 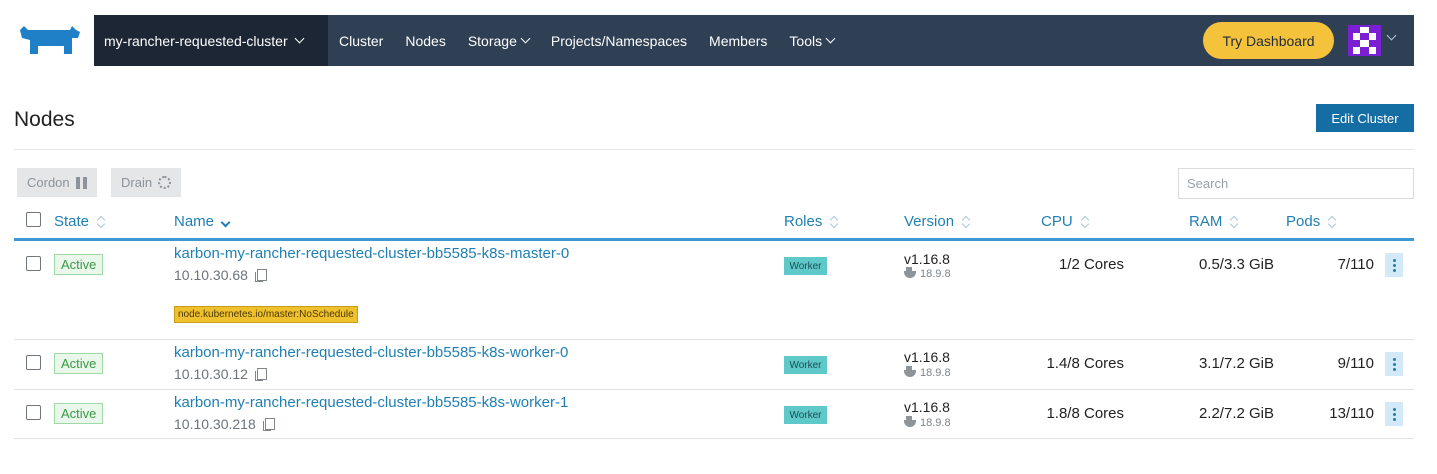 I want to click on nav-item-label: Storage, so click(x=492, y=40).